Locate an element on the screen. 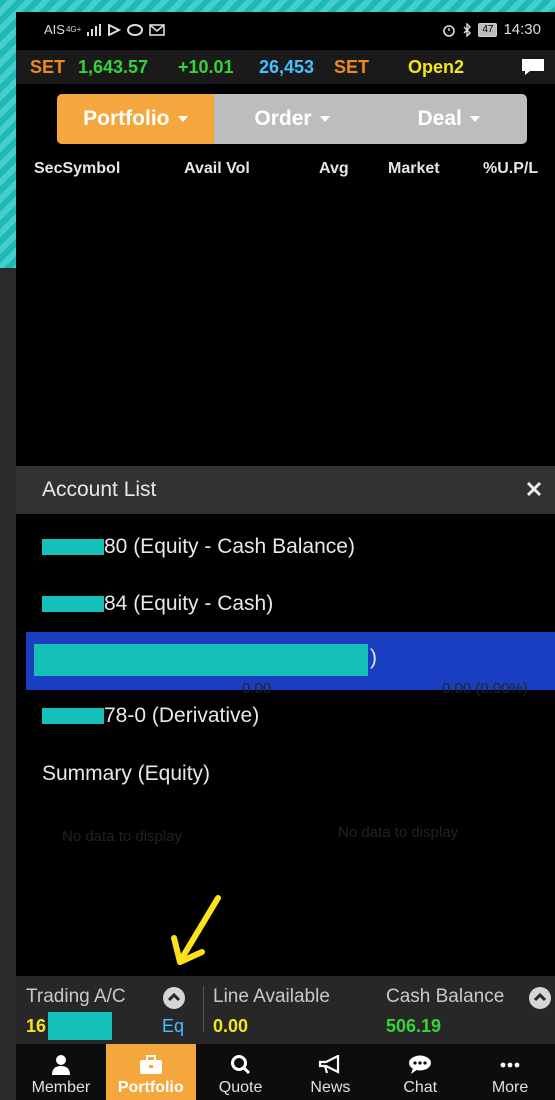  account-item-label: 80 (Equity - Cash Balance) is located at coordinates (229, 546).